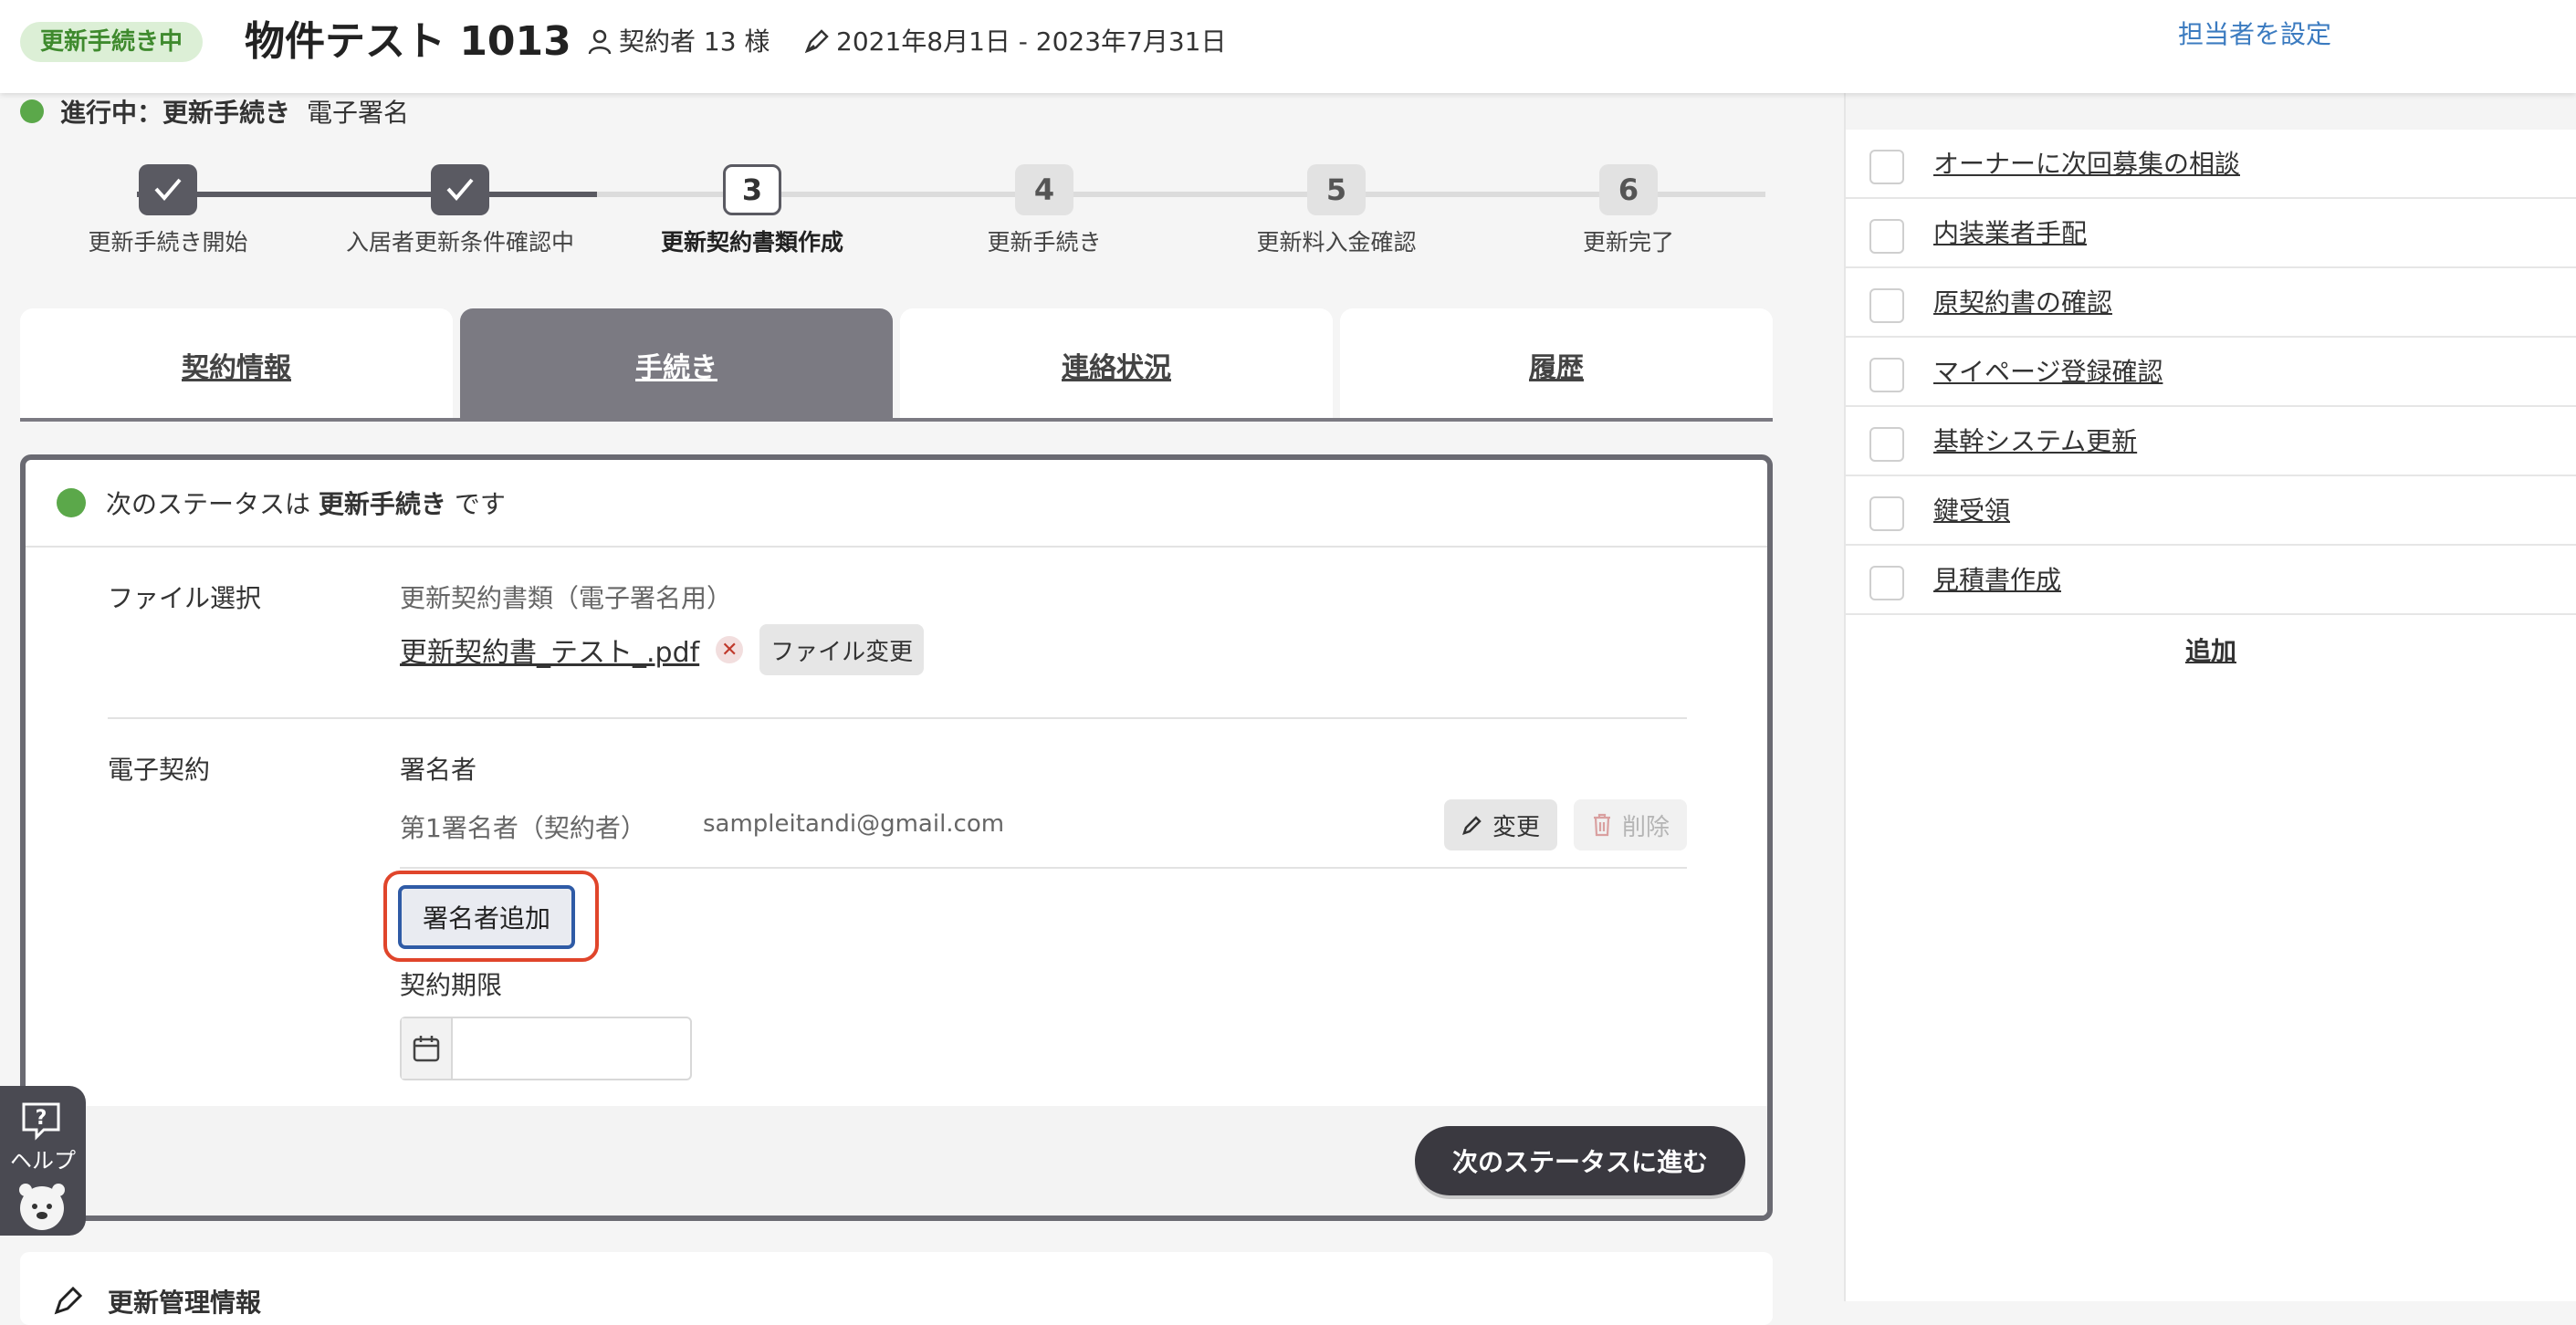 This screenshot has height=1325, width=2576. What do you see at coordinates (71, 502) in the screenshot?
I see `next-status-dot-icon` at bounding box center [71, 502].